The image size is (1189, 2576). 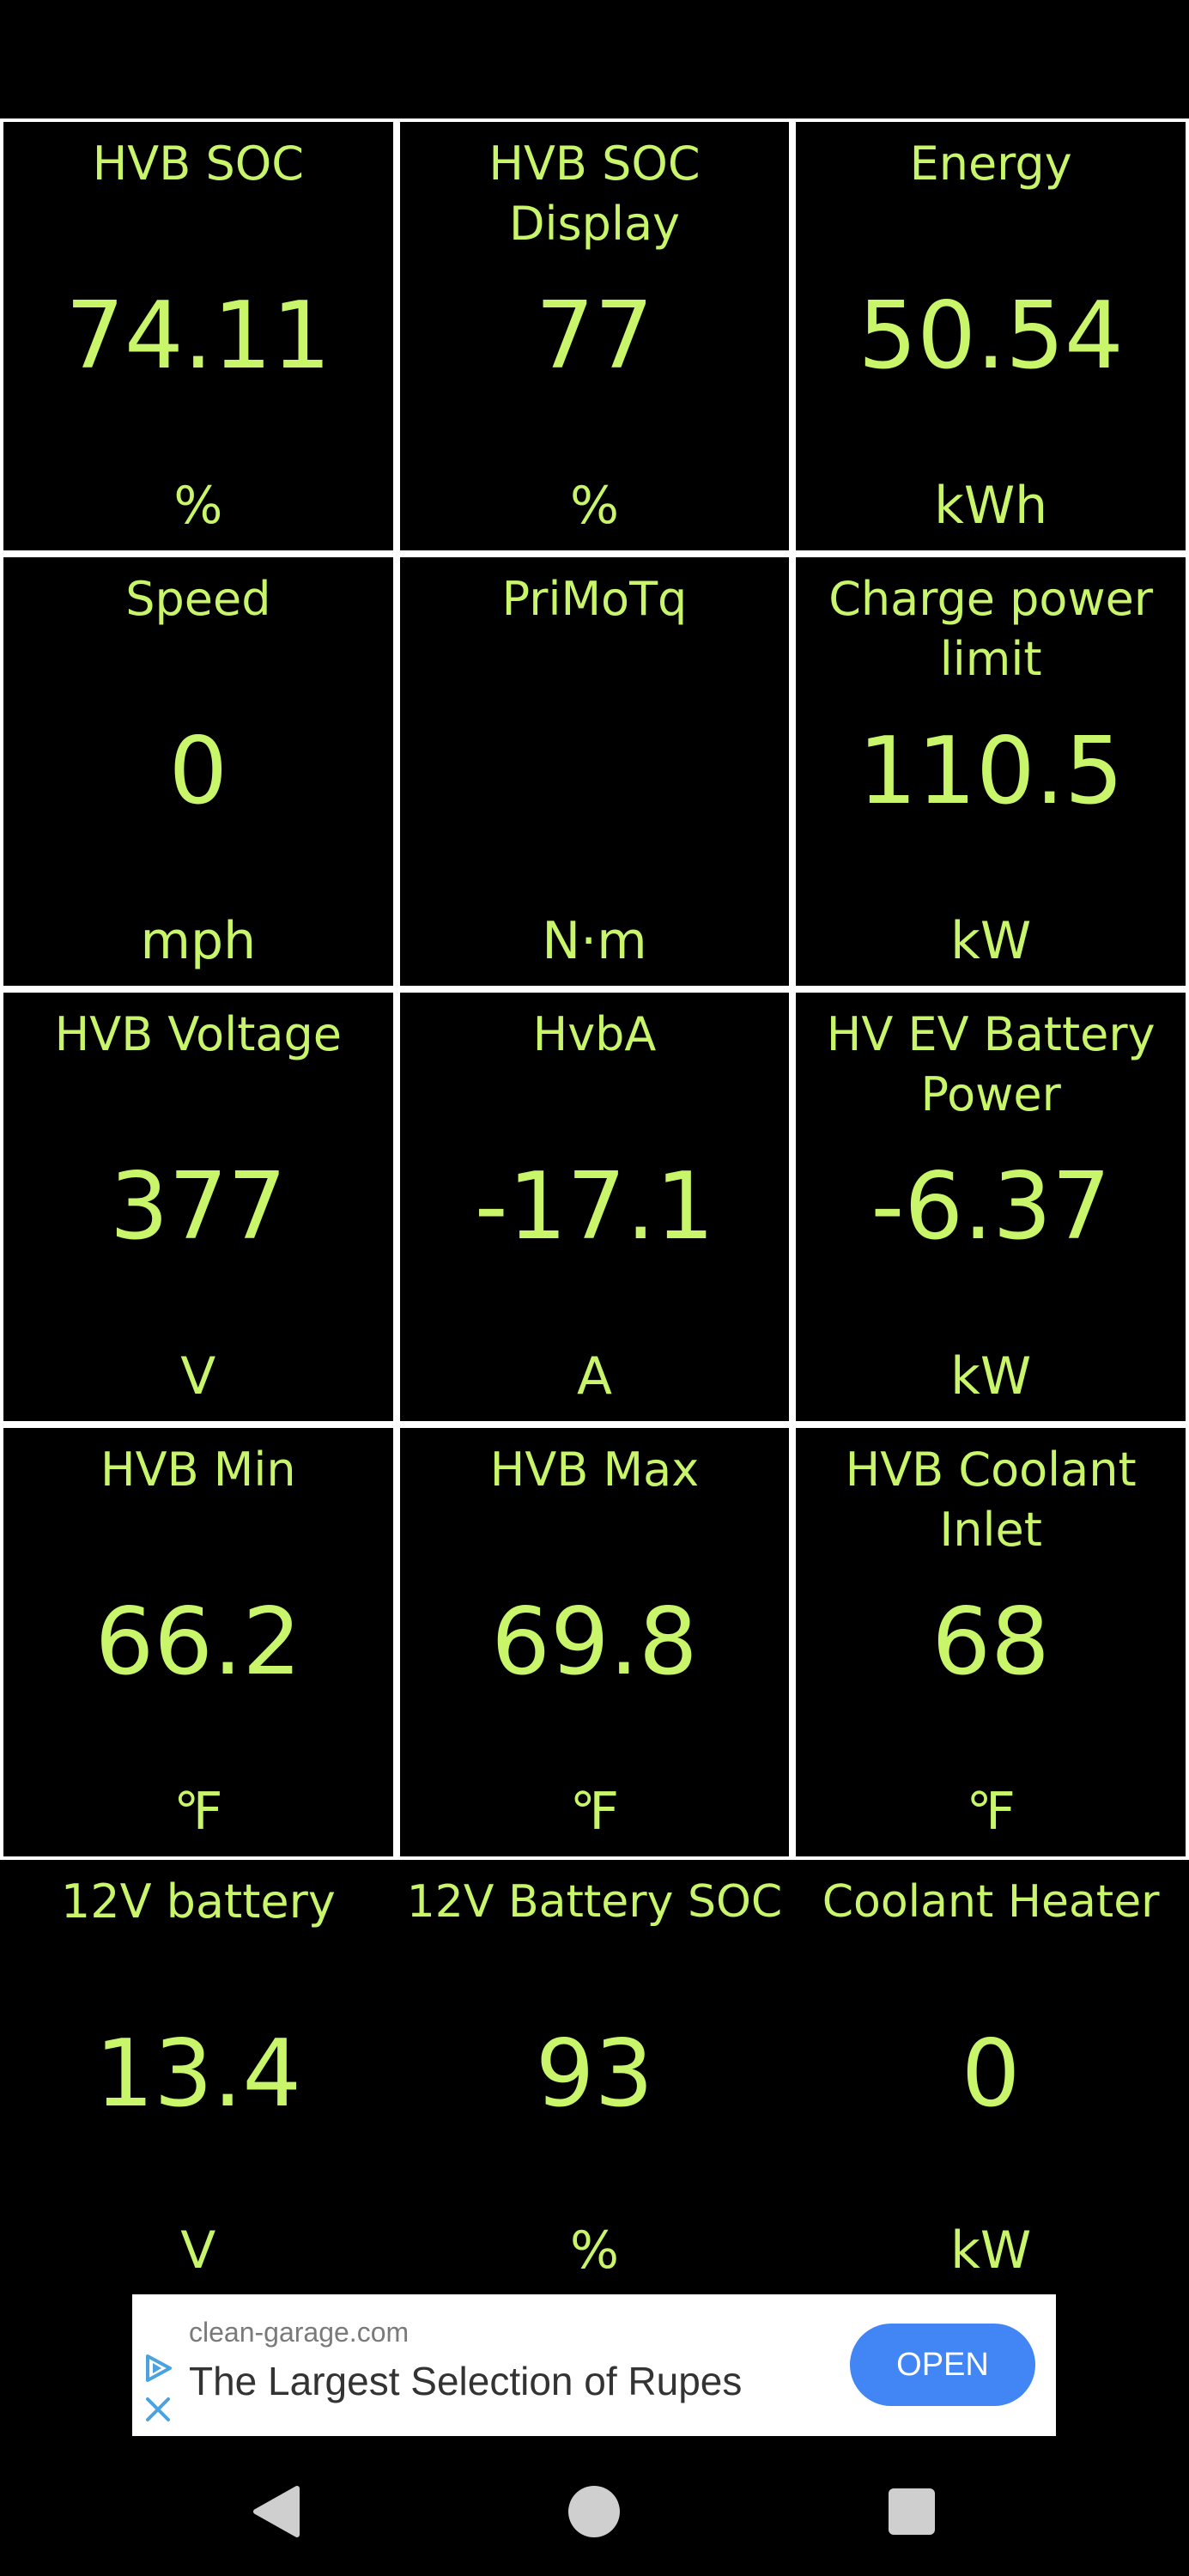 What do you see at coordinates (594, 1470) in the screenshot?
I see `gauge-label: HVB Max` at bounding box center [594, 1470].